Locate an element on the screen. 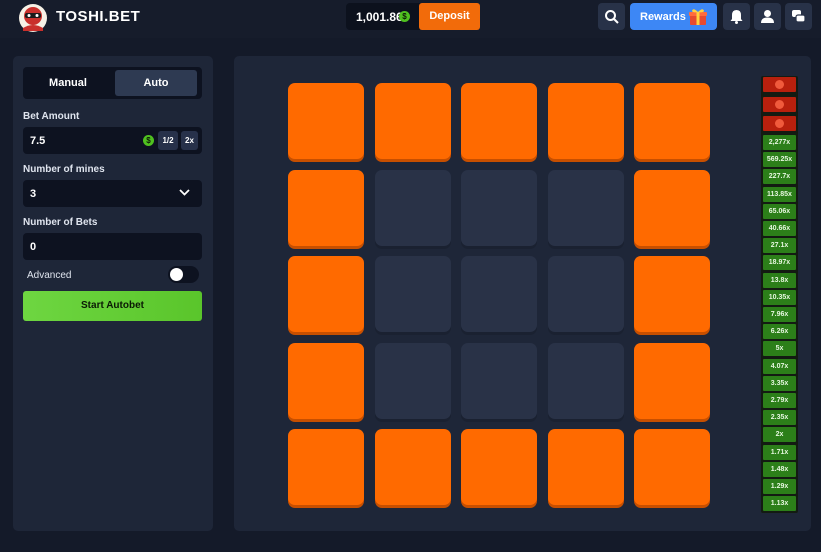  multiplier-step: 40.66x is located at coordinates (779, 228).